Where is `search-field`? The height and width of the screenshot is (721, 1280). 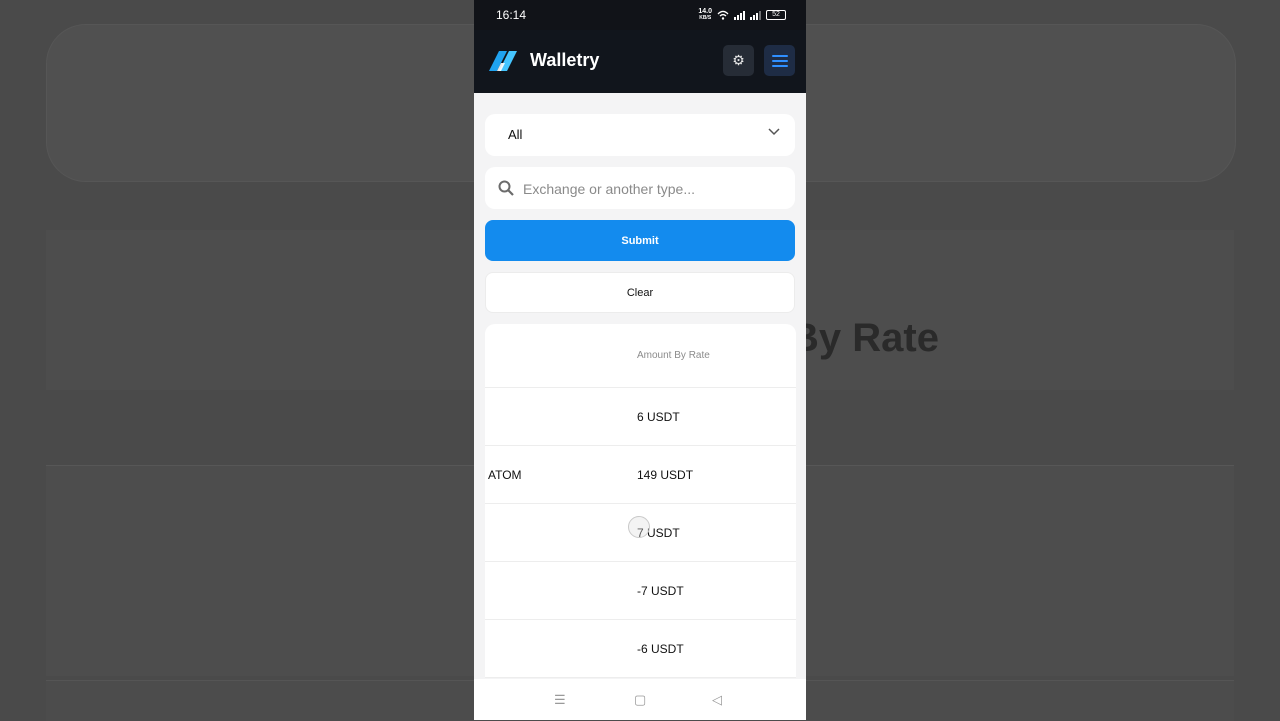
search-field is located at coordinates (640, 188).